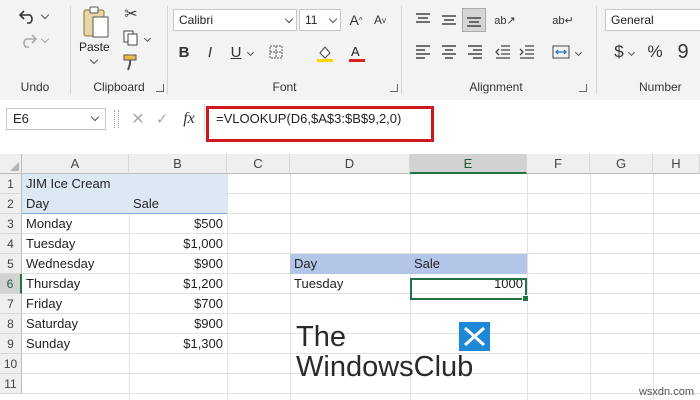 This screenshot has height=400, width=700. Describe the element at coordinates (131, 14) in the screenshot. I see `cut-icon: ✂` at that location.